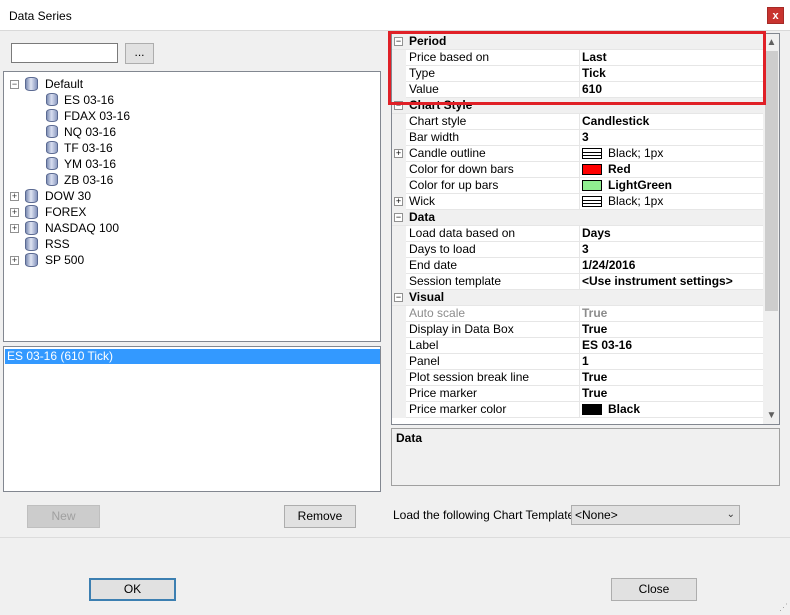  What do you see at coordinates (64, 260) in the screenshot?
I see `tree-item-sp500: SP 500` at bounding box center [64, 260].